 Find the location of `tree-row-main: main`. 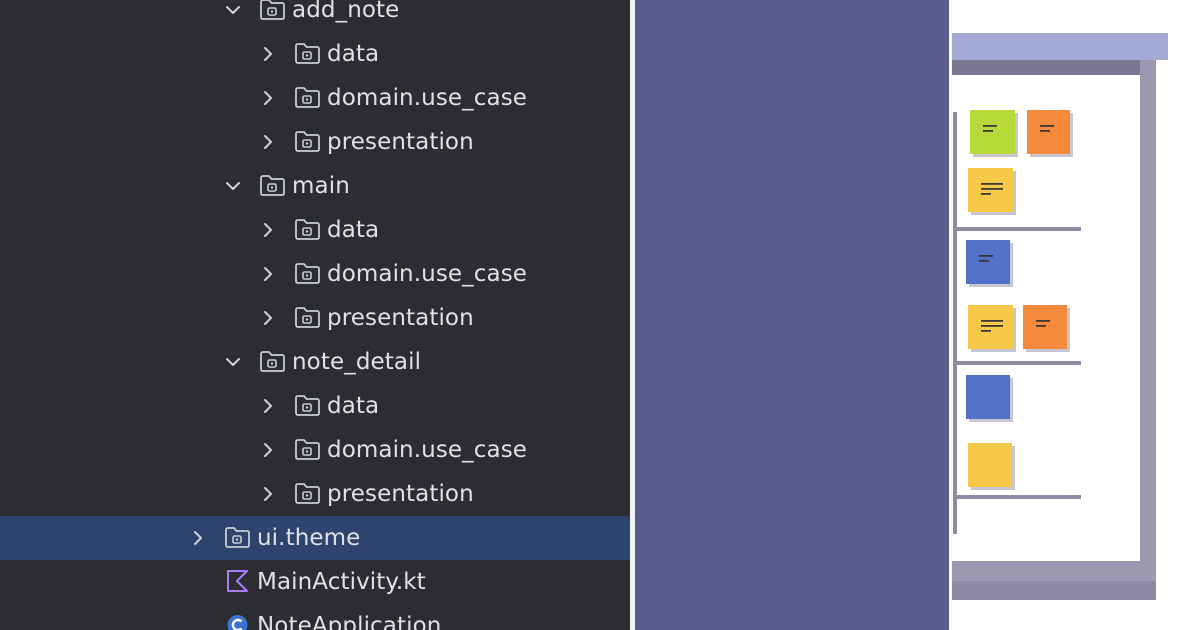

tree-row-main: main is located at coordinates (315, 186).